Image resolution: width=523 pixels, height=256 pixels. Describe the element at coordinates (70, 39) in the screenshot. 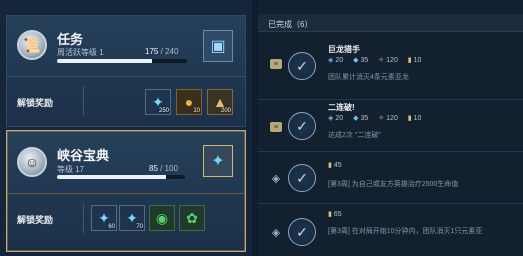

I see `mission-title: 任务` at that location.